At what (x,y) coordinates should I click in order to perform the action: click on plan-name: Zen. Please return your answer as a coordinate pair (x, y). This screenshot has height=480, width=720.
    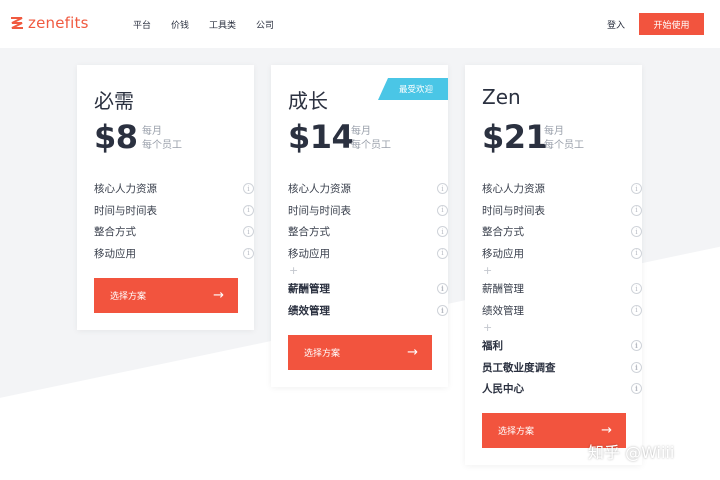
    Looking at the image, I should click on (501, 97).